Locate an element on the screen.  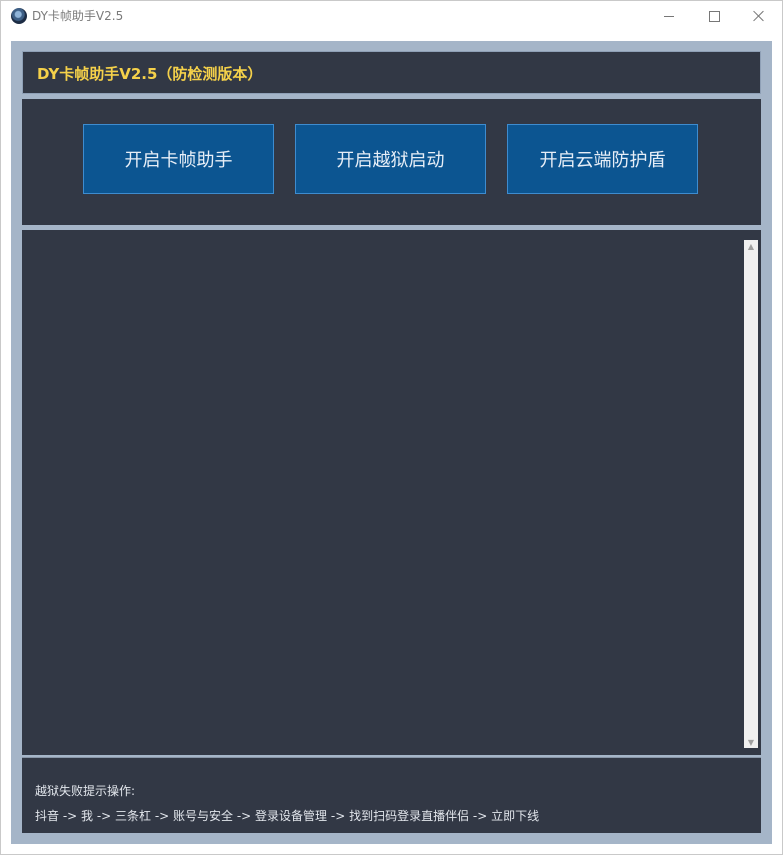
header-panel: DY卡帧助手V2.5（防检测版本） is located at coordinates (391, 72).